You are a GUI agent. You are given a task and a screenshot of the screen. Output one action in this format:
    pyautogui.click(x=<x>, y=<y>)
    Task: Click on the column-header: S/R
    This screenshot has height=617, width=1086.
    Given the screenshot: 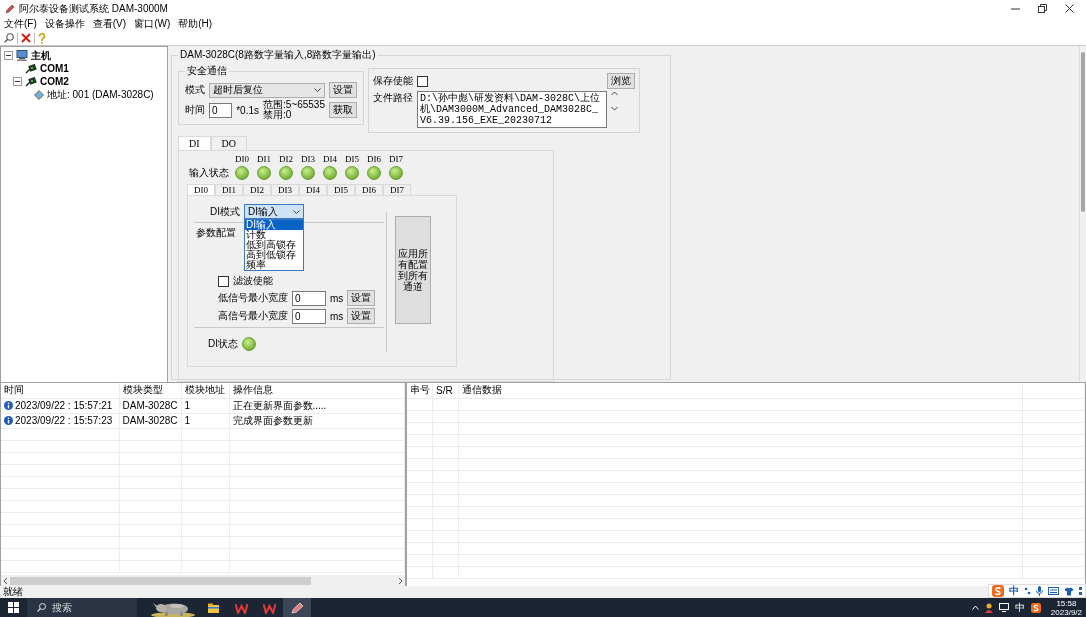 What is the action you would take?
    pyautogui.click(x=445, y=390)
    